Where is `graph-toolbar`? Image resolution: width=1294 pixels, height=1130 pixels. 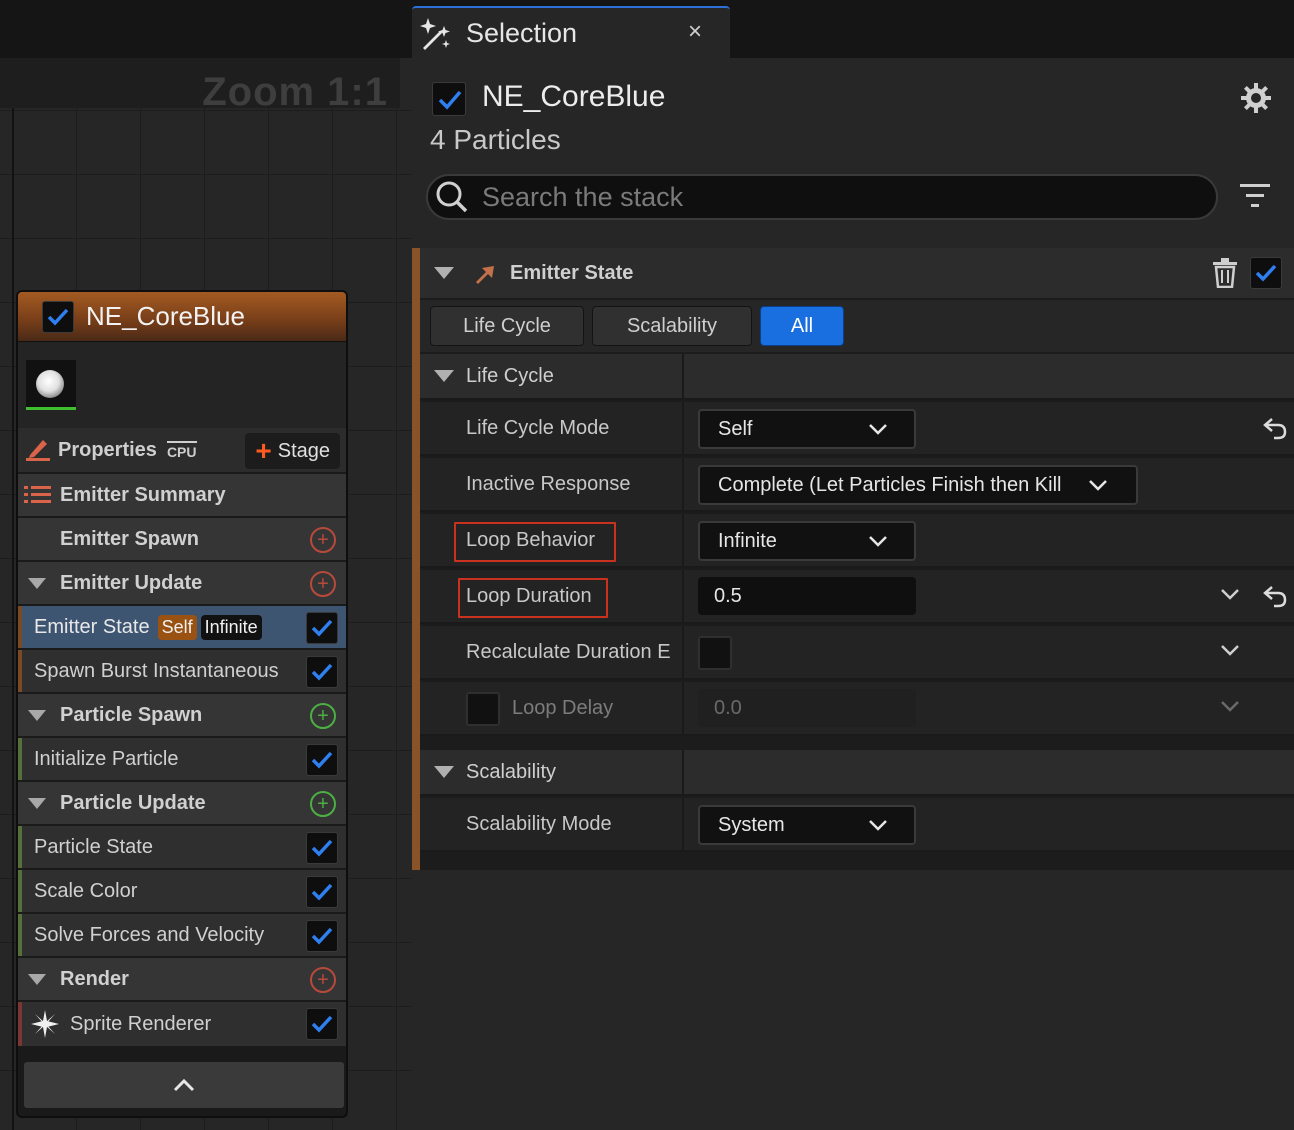 graph-toolbar is located at coordinates (206, 29).